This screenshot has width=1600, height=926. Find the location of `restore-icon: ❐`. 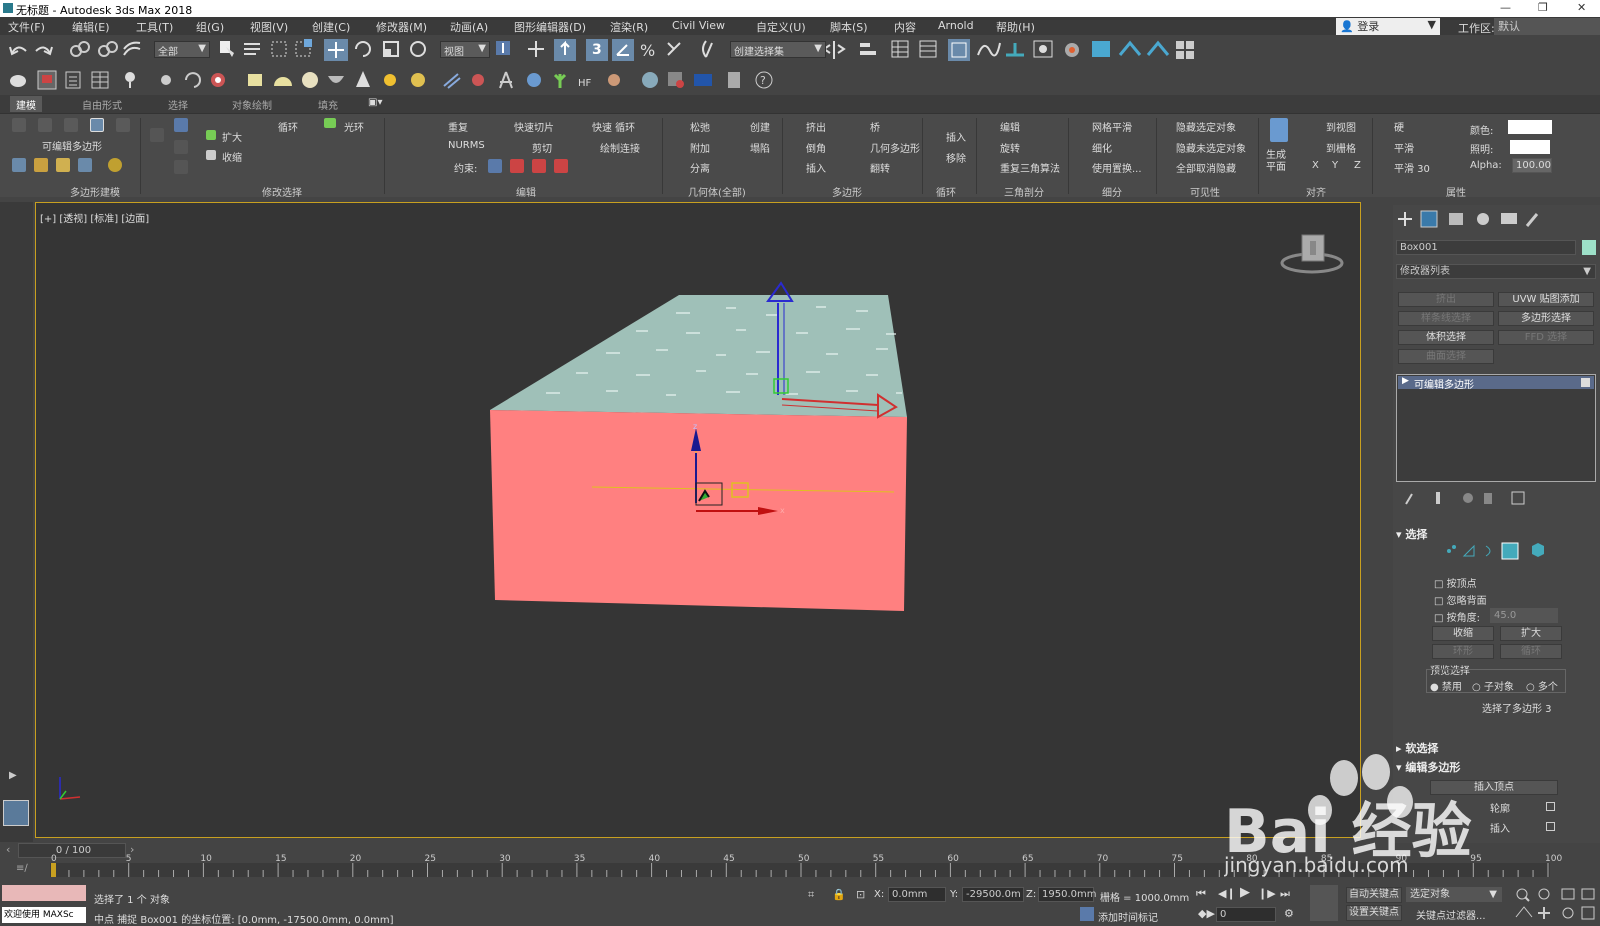

restore-icon: ❐ is located at coordinates (1543, 7).